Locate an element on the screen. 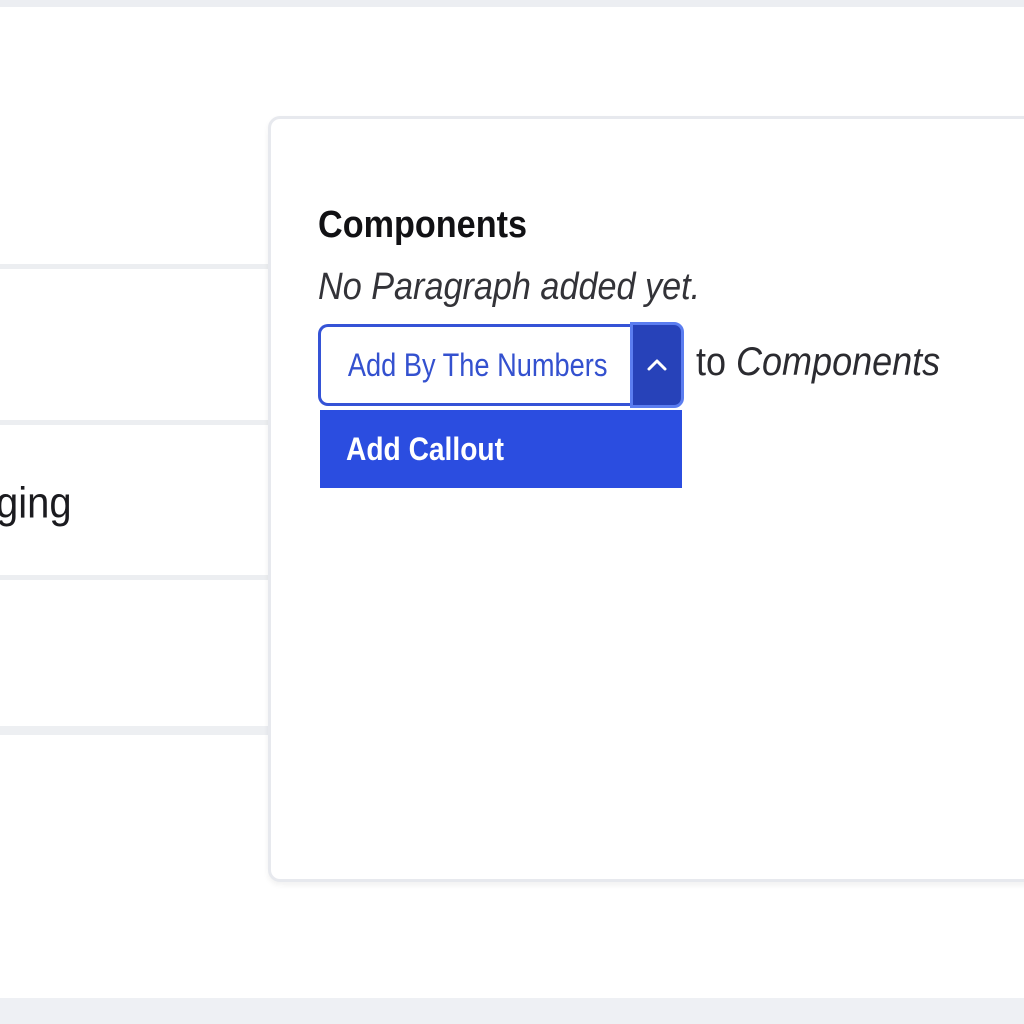 This screenshot has height=1024, width=1024. chevron-up-icon is located at coordinates (657, 365).